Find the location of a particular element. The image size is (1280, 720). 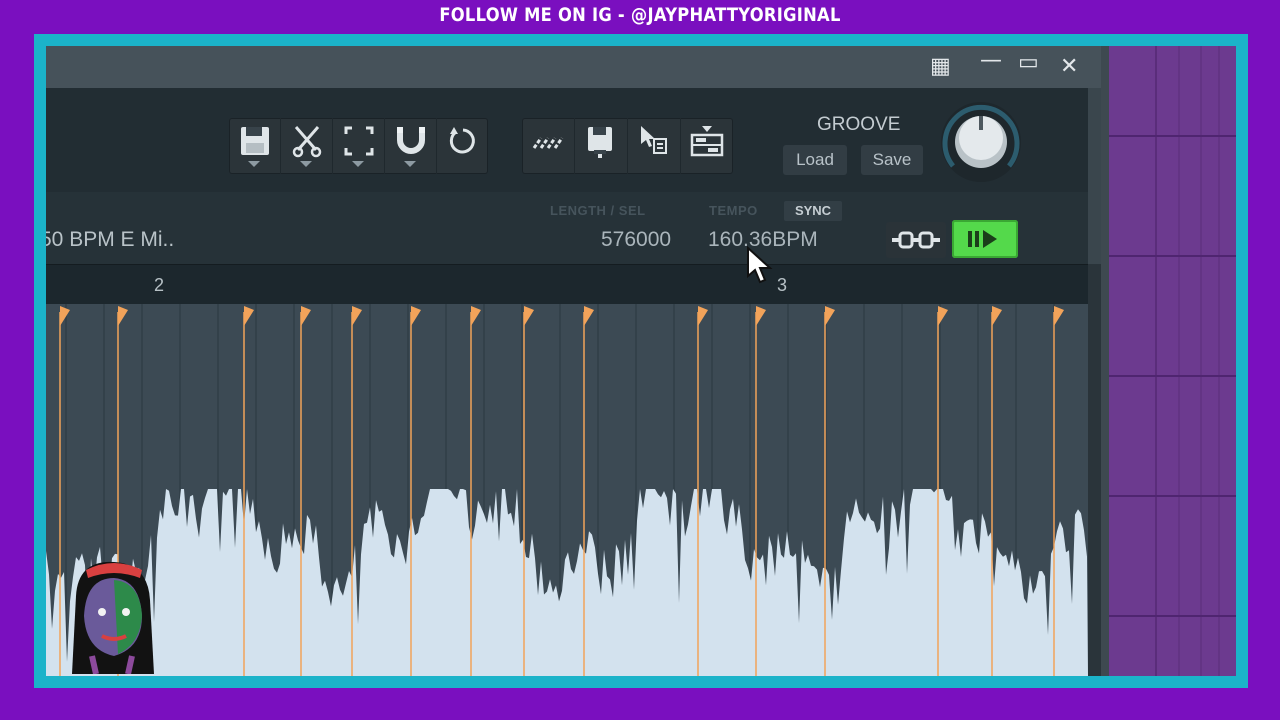

select-tool-button is located at coordinates (359, 146).